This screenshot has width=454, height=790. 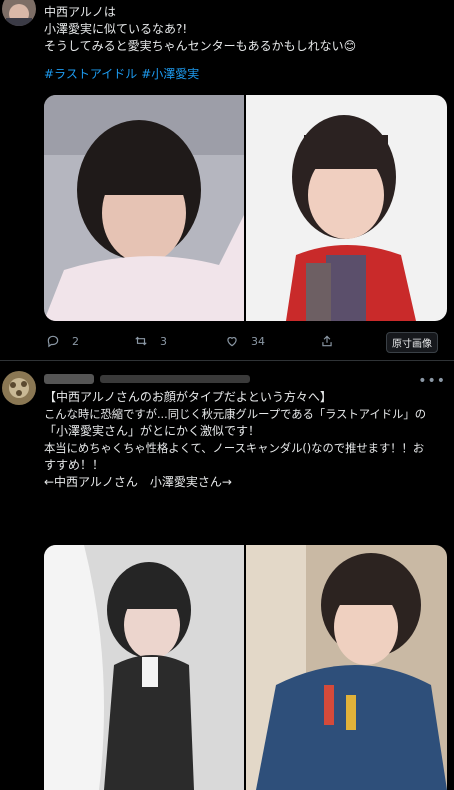 I want to click on hashtags: #ラストアイドル #小澤愛実, so click(x=244, y=74).